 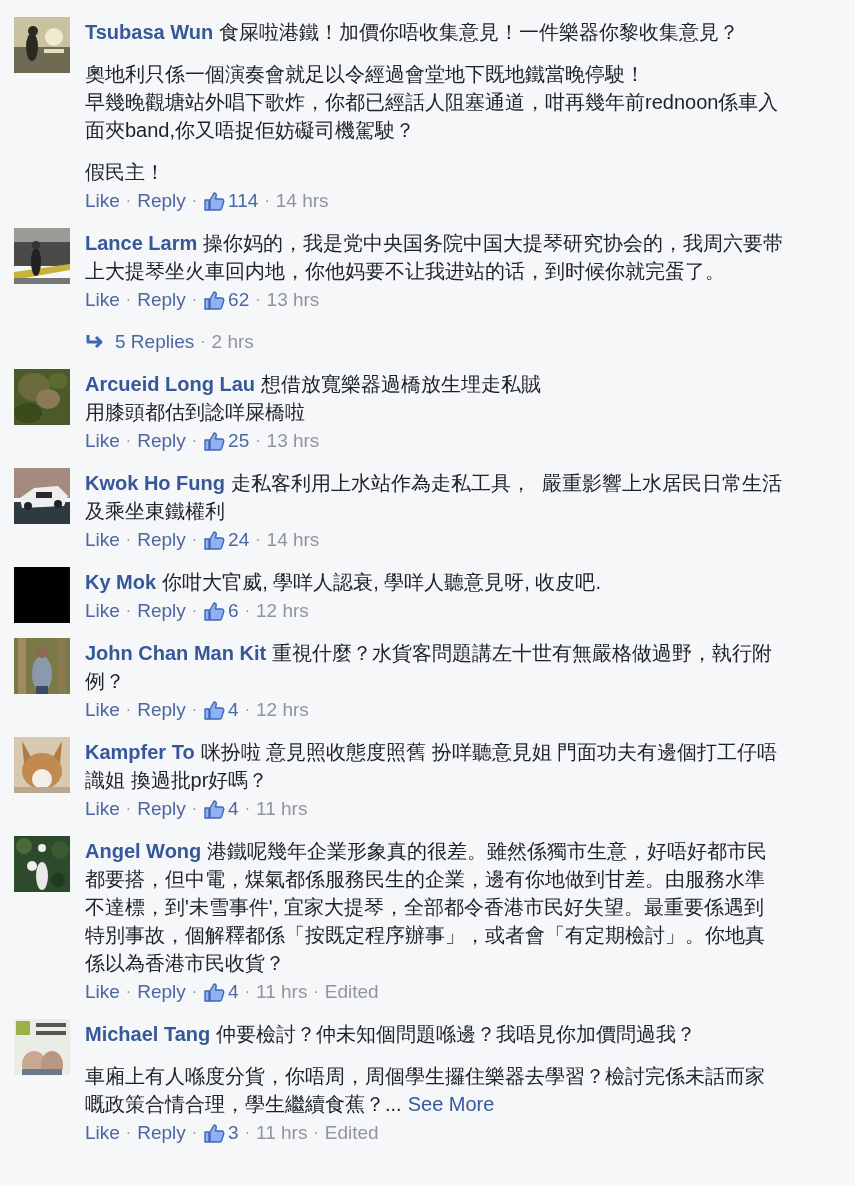 What do you see at coordinates (140, 752) in the screenshot?
I see `author-name: Kampfer To` at bounding box center [140, 752].